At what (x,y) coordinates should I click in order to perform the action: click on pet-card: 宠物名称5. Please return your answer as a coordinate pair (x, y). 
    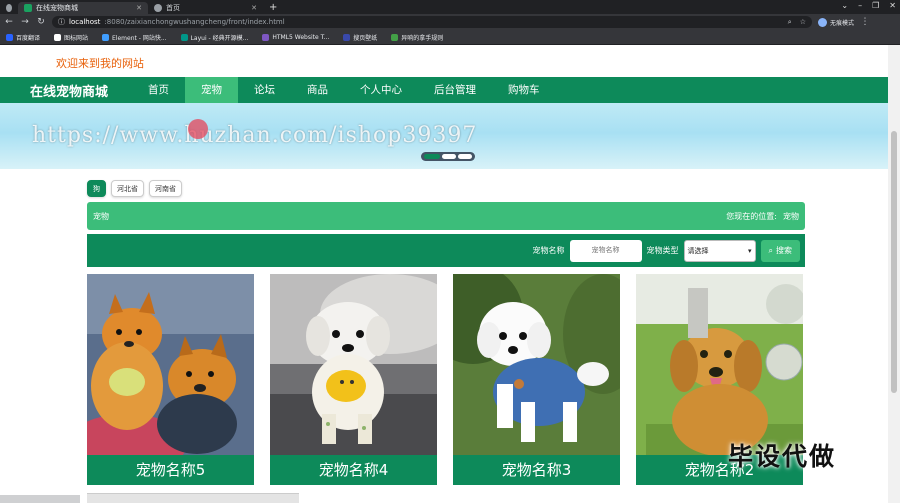
    Looking at the image, I should click on (170, 379).